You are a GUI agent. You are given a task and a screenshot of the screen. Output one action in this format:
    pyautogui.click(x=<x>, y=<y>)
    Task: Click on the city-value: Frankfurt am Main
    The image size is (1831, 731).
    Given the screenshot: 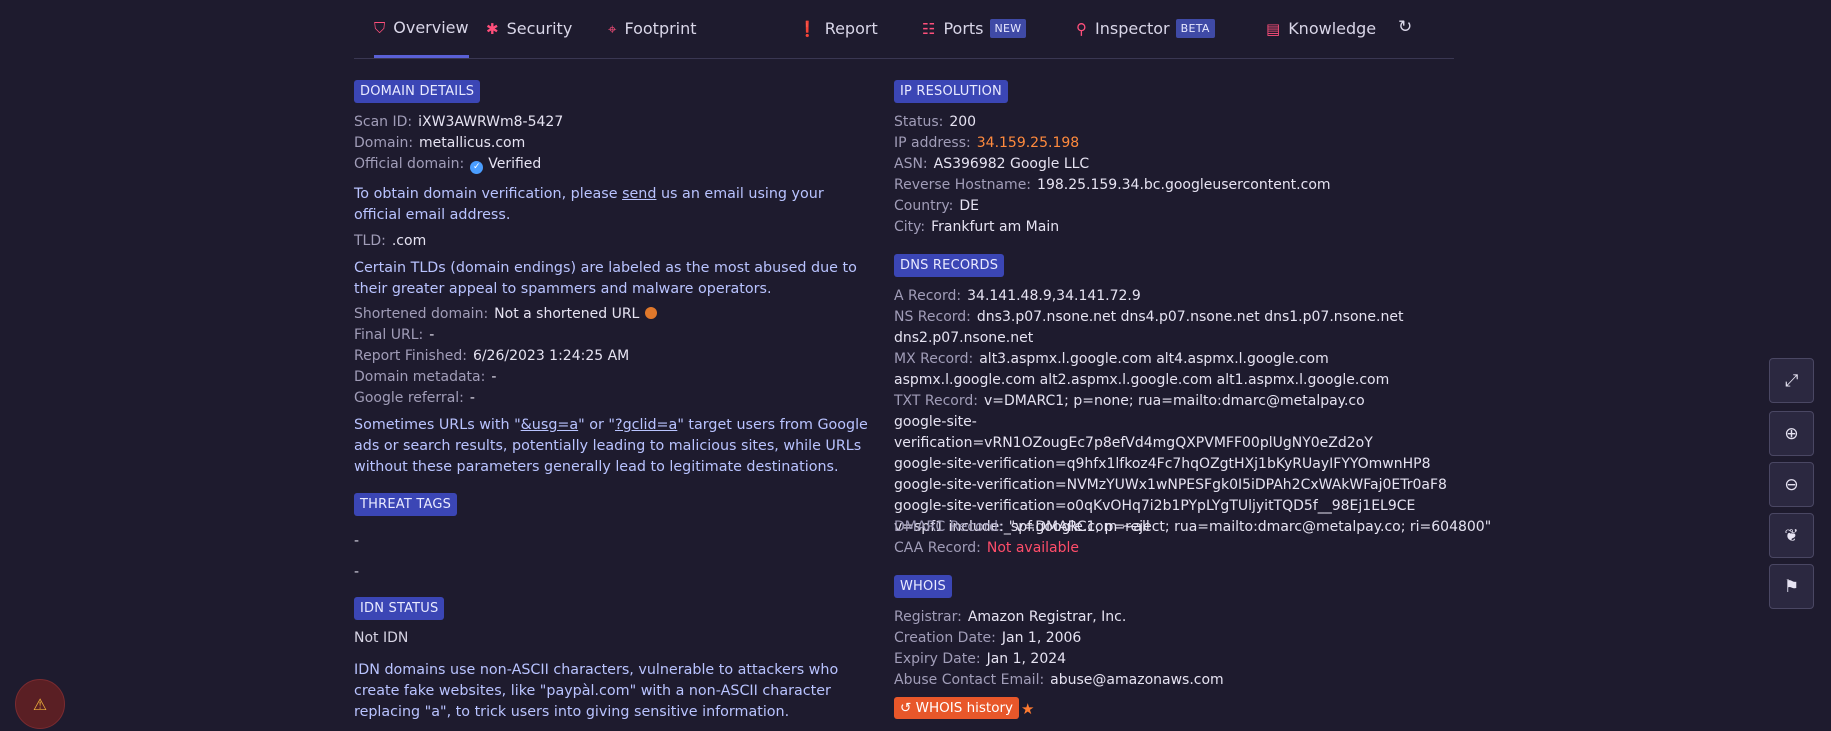 What is the action you would take?
    pyautogui.click(x=995, y=227)
    